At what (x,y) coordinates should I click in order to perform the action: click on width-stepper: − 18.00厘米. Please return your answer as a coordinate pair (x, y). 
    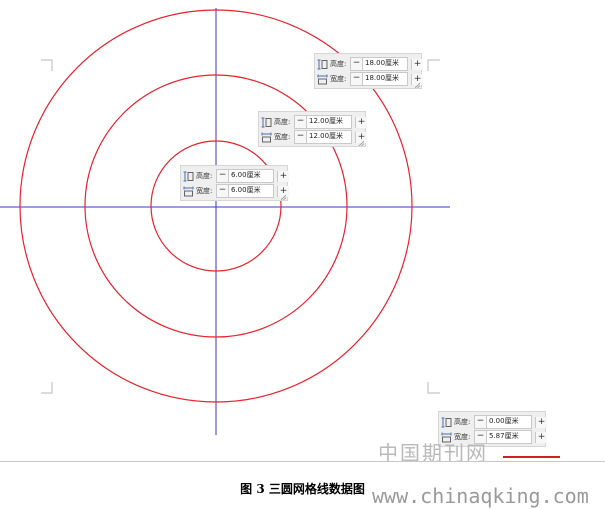
    Looking at the image, I should click on (379, 79).